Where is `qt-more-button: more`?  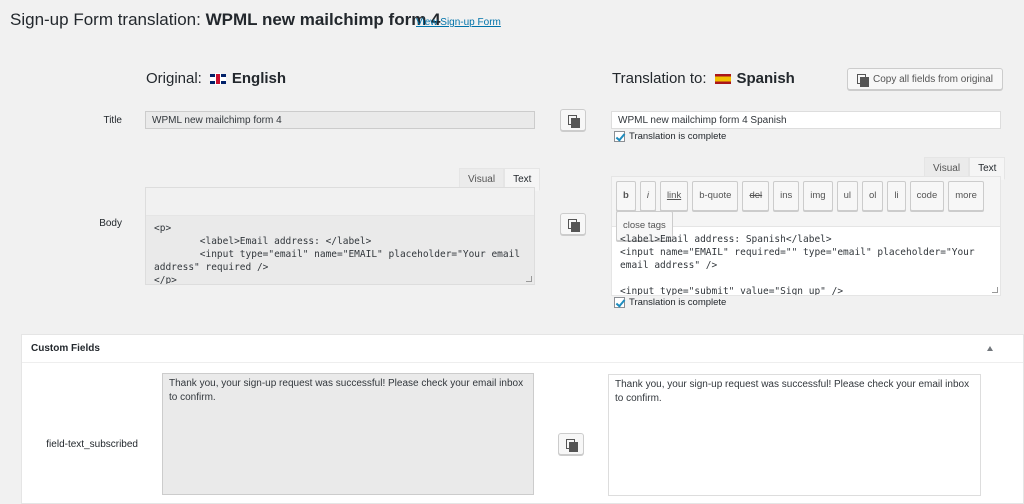 qt-more-button: more is located at coordinates (966, 196).